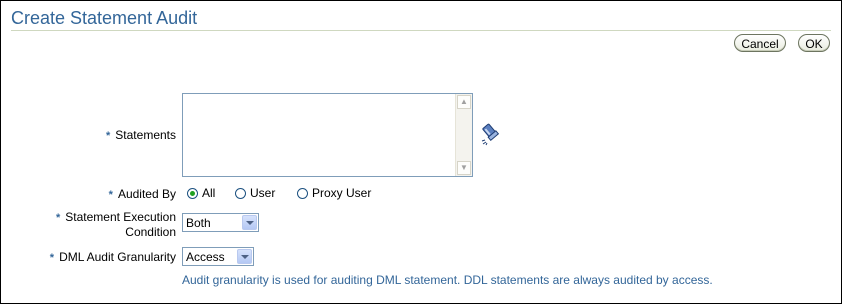 Image resolution: width=842 pixels, height=304 pixels. Describe the element at coordinates (146, 194) in the screenshot. I see `audited-by-label-text: Audited By` at that location.